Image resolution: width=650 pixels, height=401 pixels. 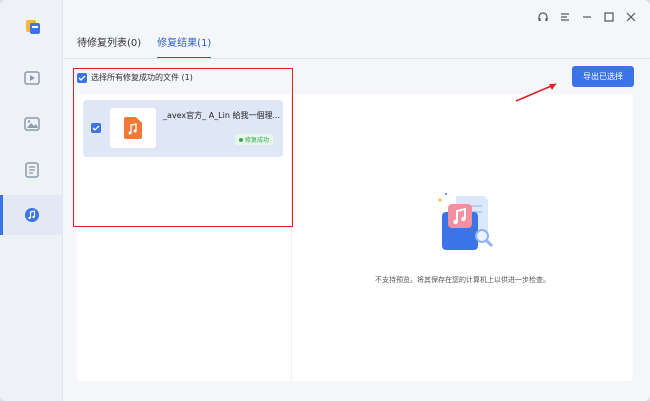 I want to click on menu-icon, so click(x=565, y=17).